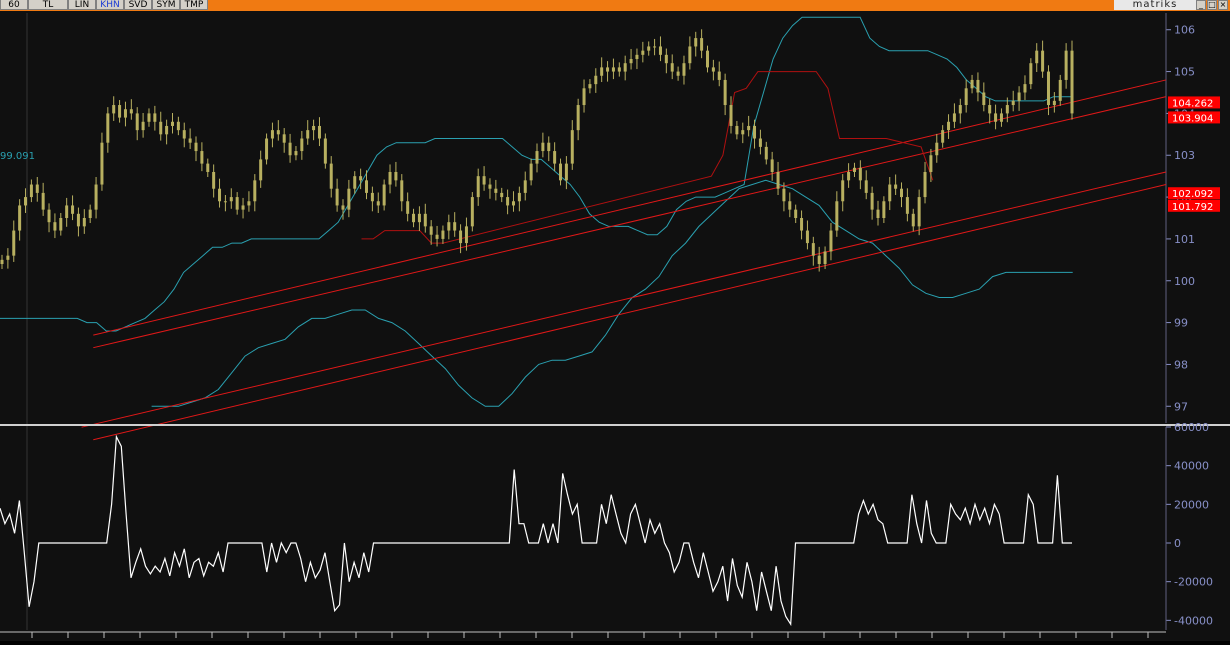 The width and height of the screenshot is (1230, 645). Describe the element at coordinates (1181, 364) in the screenshot. I see `y-tick-label: 98` at that location.